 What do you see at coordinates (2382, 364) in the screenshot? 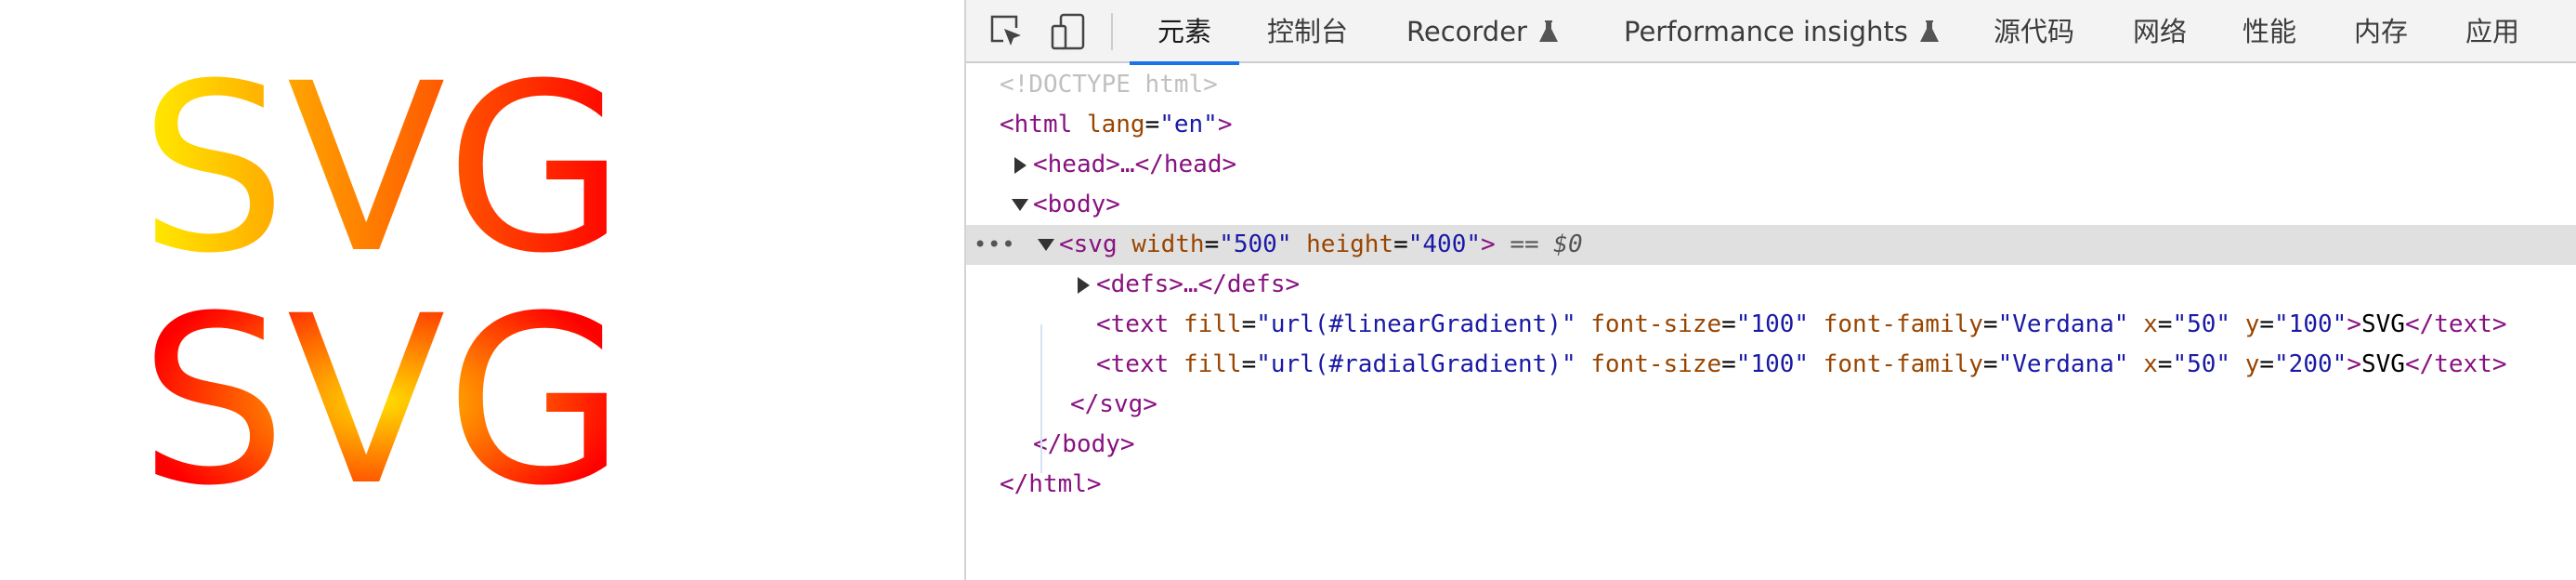
I see `text-node-content: SVG` at bounding box center [2382, 364].